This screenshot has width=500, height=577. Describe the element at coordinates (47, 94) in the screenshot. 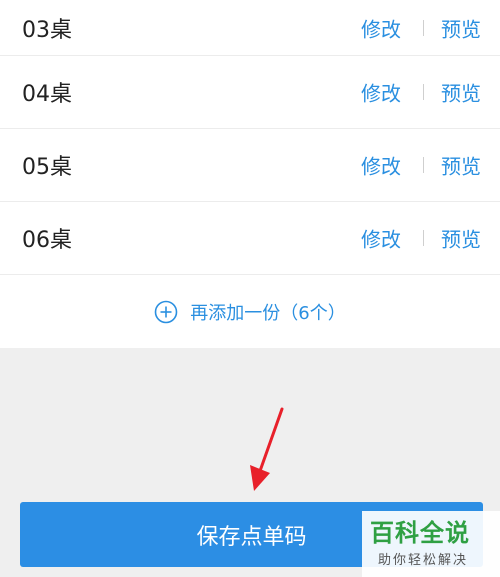

I see `table-name: 04桌` at that location.